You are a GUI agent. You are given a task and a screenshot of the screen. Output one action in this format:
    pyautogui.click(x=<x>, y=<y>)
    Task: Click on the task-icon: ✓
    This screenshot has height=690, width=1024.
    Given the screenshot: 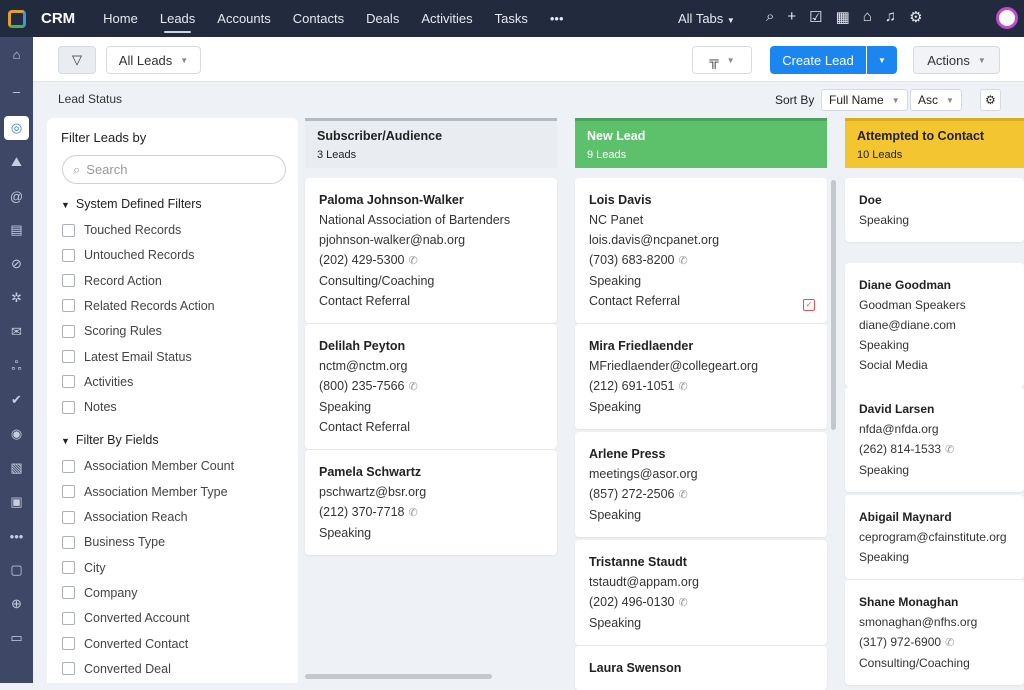 What is the action you would take?
    pyautogui.click(x=809, y=305)
    